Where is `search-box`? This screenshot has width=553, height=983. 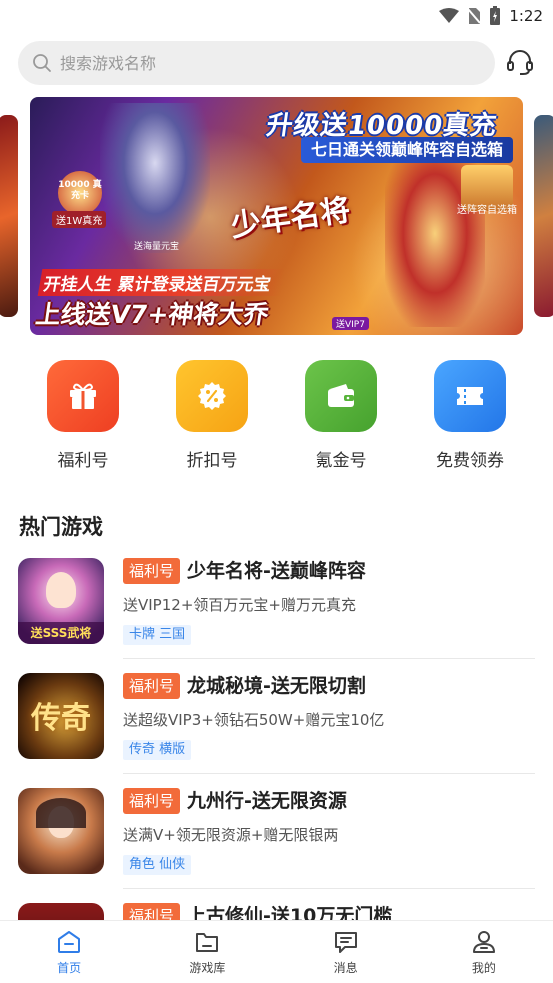
search-box is located at coordinates (256, 63).